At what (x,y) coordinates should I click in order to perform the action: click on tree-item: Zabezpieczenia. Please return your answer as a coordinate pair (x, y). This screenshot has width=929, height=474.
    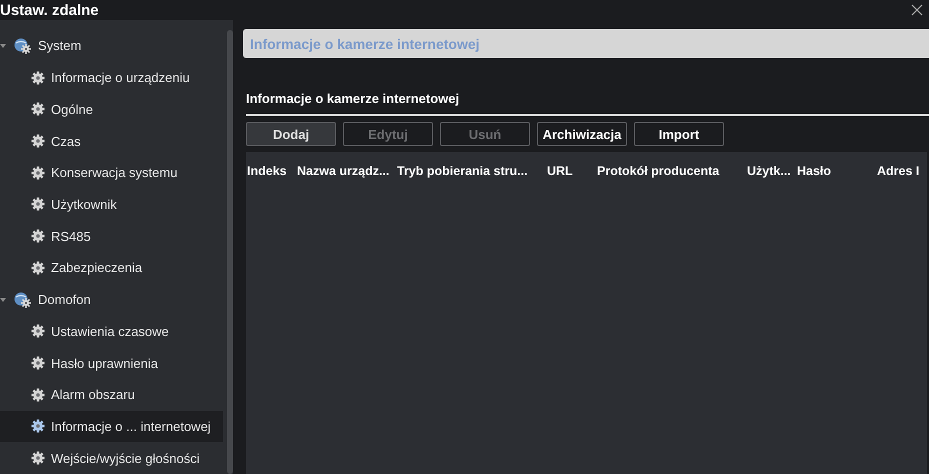
    Looking at the image, I should click on (111, 268).